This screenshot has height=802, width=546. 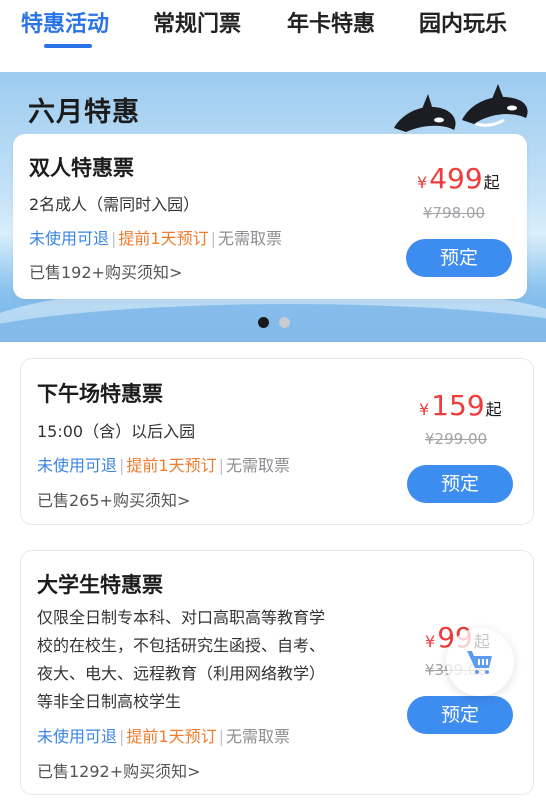 I want to click on ticket-title: 大学生特惠票, so click(x=100, y=585).